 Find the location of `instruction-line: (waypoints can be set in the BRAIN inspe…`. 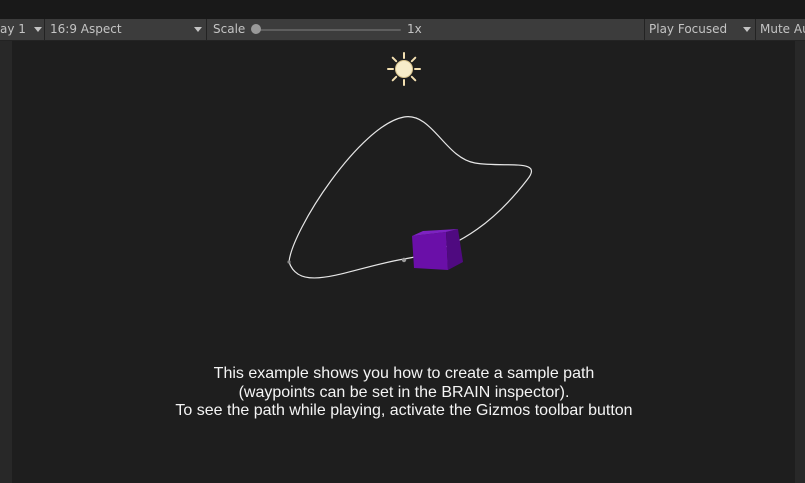

instruction-line: (waypoints can be set in the BRAIN inspe… is located at coordinates (404, 392).